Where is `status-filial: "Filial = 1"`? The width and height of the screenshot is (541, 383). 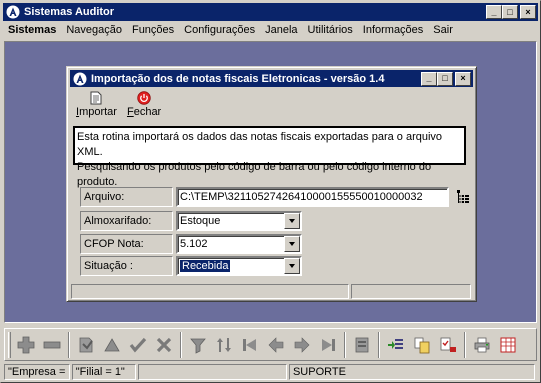 status-filial: "Filial = 1" is located at coordinates (103, 372).